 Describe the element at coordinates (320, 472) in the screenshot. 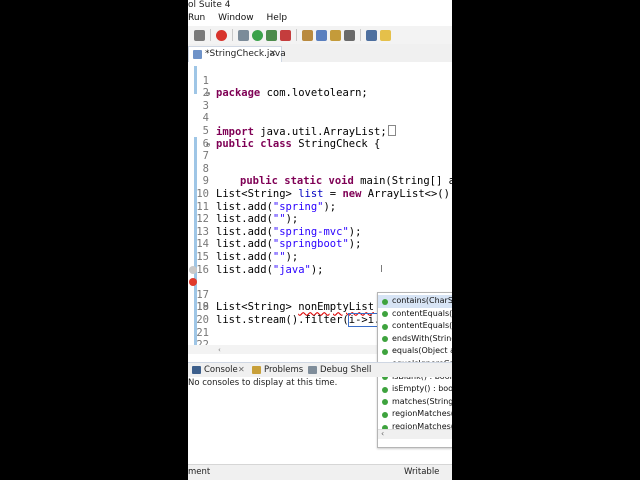

I see `status-bar: ment Writable` at that location.